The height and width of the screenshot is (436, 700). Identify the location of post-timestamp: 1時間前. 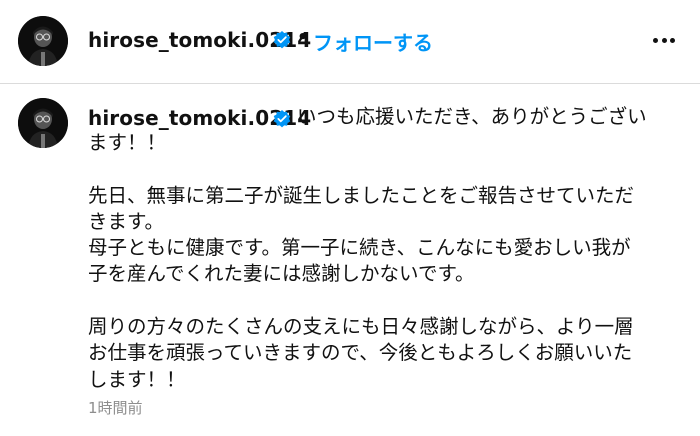
(115, 407).